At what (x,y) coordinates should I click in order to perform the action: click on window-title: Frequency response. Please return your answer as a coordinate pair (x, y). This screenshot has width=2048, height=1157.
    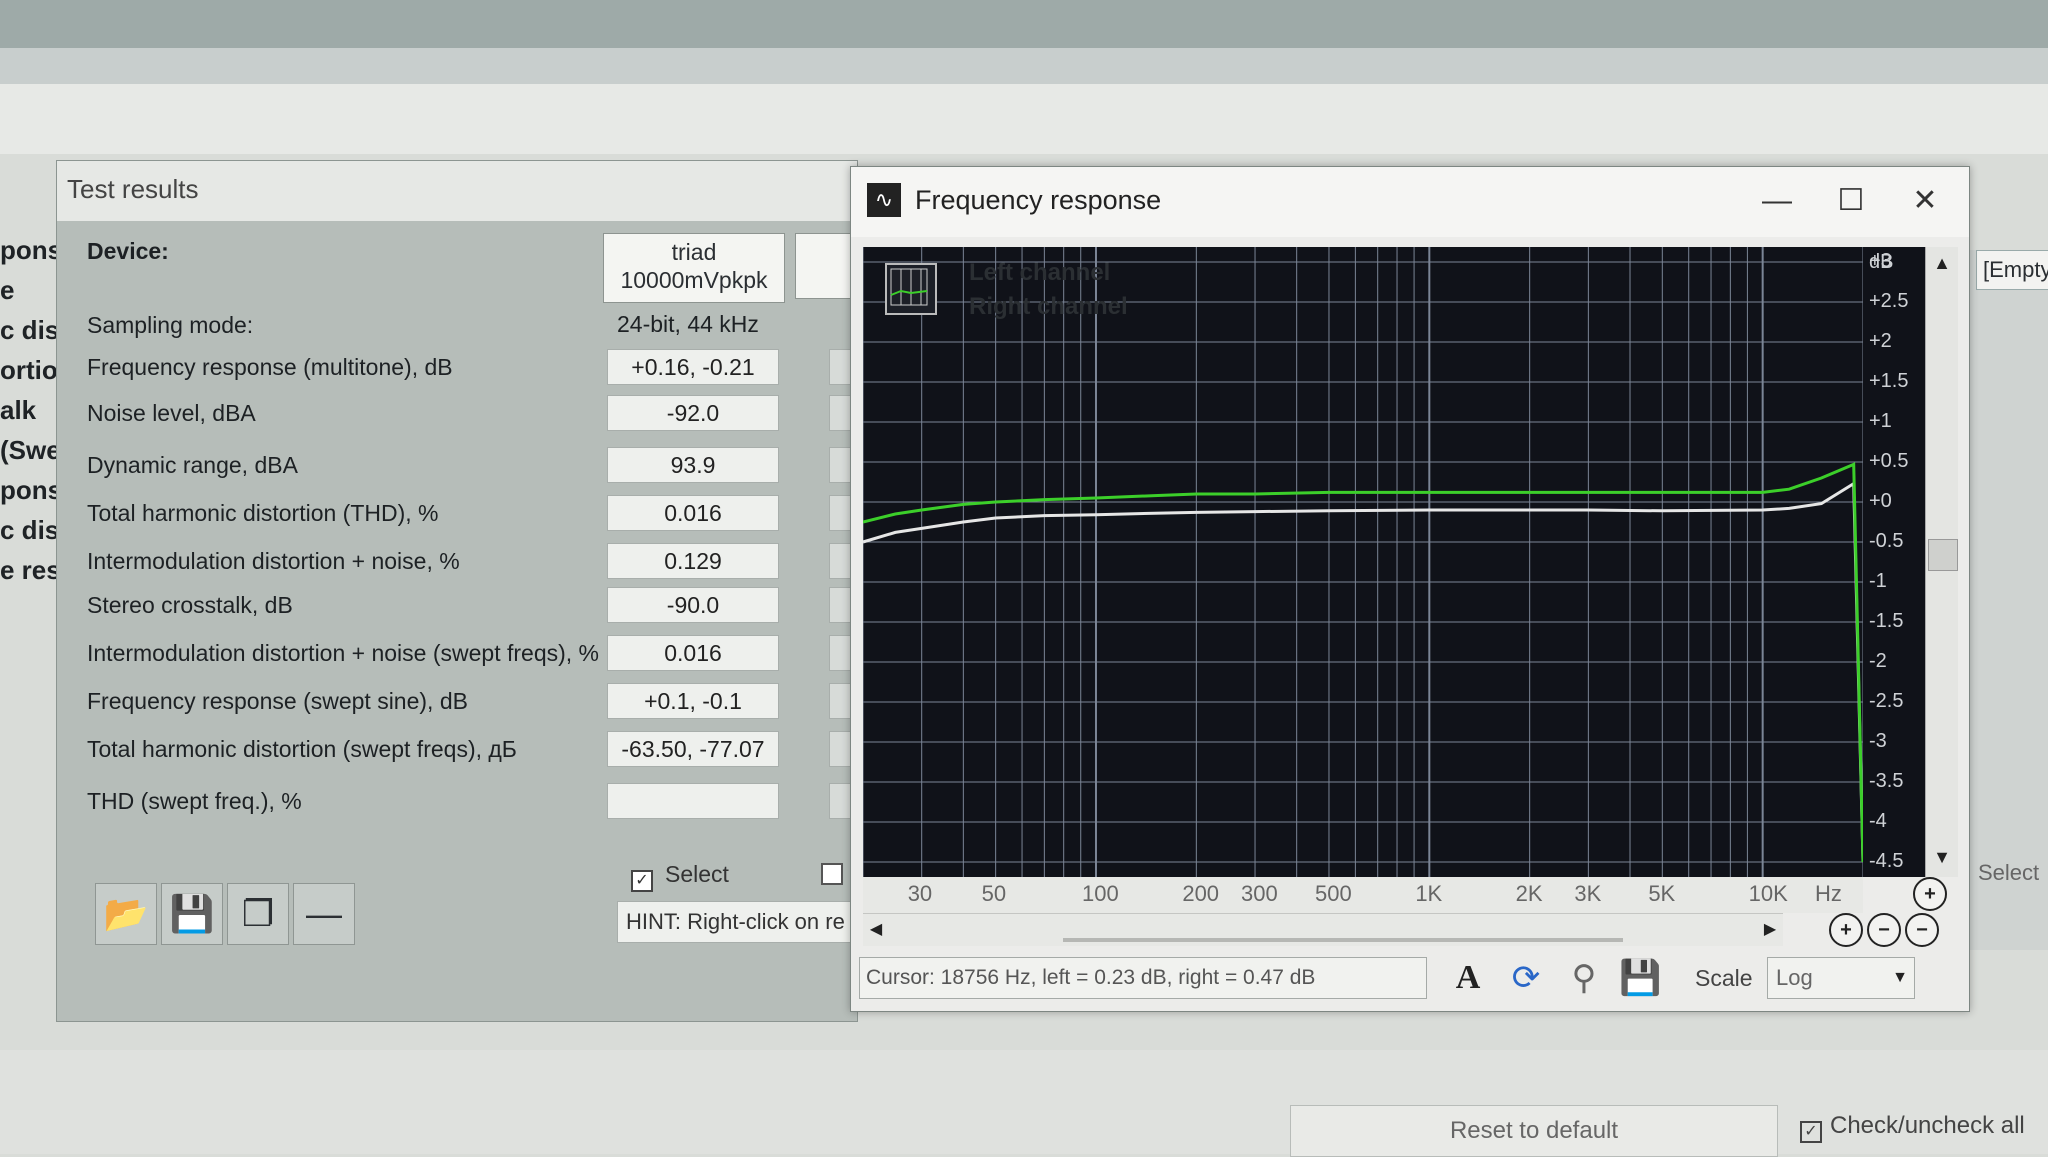
    Looking at the image, I should click on (1038, 200).